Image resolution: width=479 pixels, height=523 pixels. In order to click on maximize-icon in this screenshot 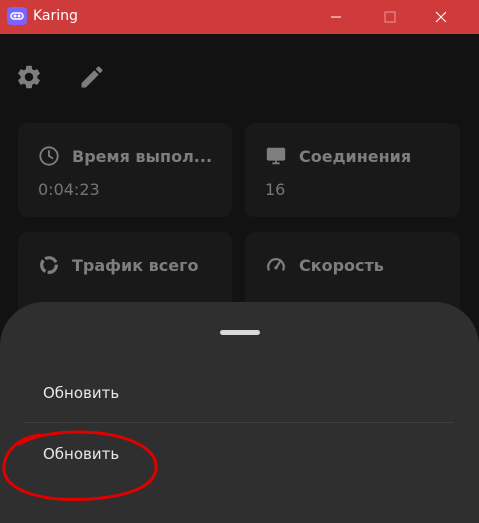, I will do `click(390, 17)`.